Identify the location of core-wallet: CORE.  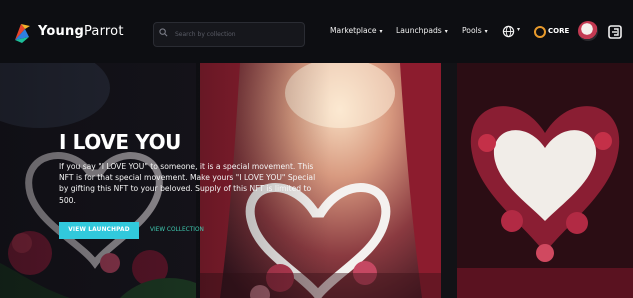
(551, 32).